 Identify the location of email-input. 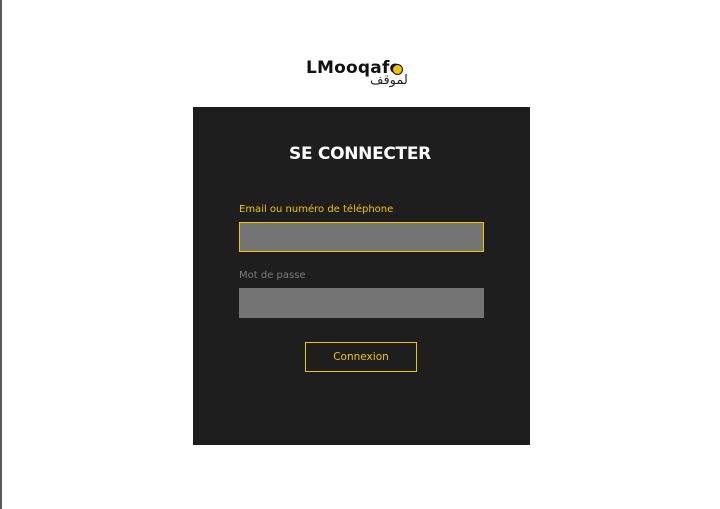
(361, 237).